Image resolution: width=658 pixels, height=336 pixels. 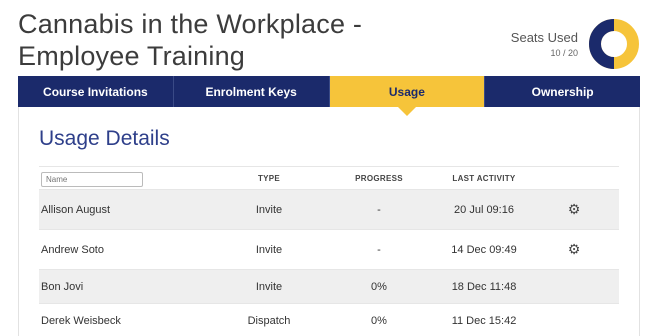 What do you see at coordinates (484, 320) in the screenshot?
I see `cell-last-activity: 11 Dec 15:42` at bounding box center [484, 320].